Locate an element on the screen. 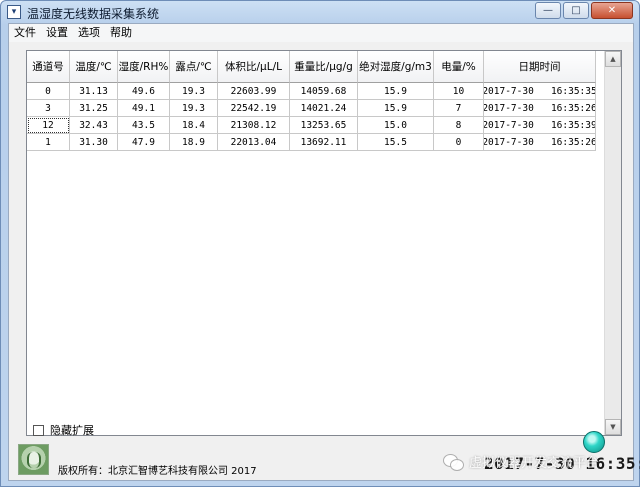  table-cell: 12 is located at coordinates (48, 125).